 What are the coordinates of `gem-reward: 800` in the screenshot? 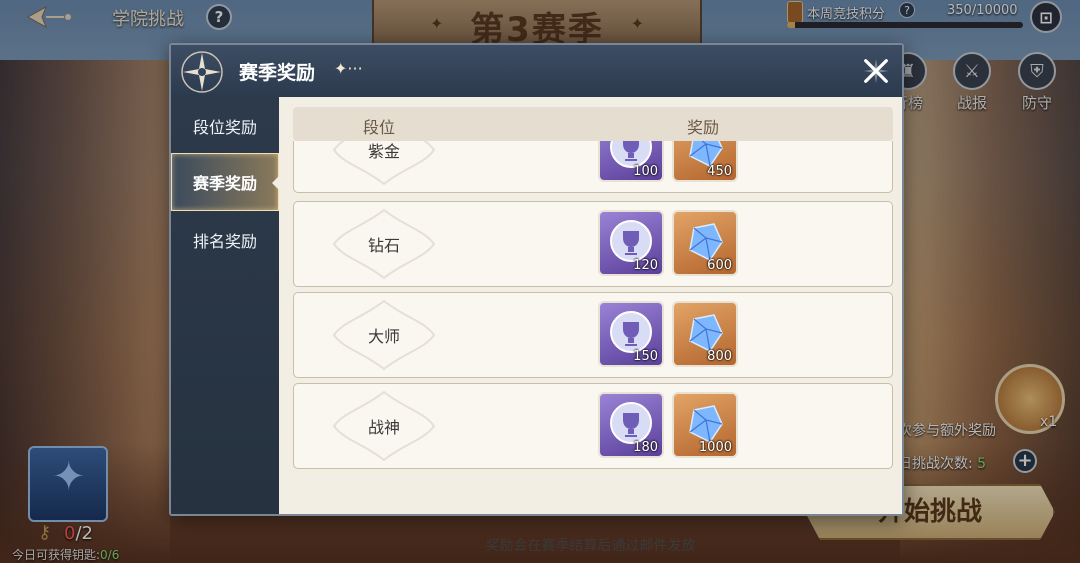 It's located at (705, 334).